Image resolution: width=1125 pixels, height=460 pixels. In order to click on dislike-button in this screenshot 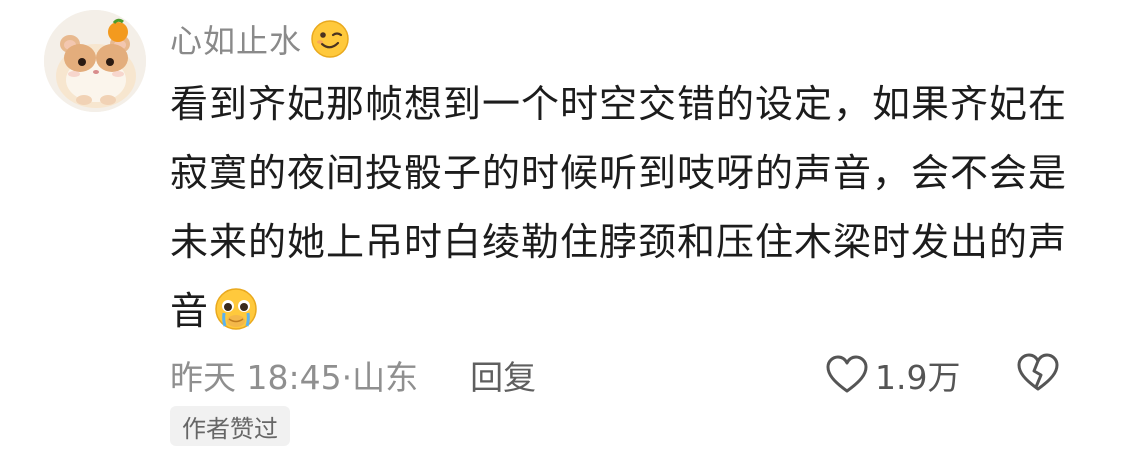, I will do `click(1038, 375)`.